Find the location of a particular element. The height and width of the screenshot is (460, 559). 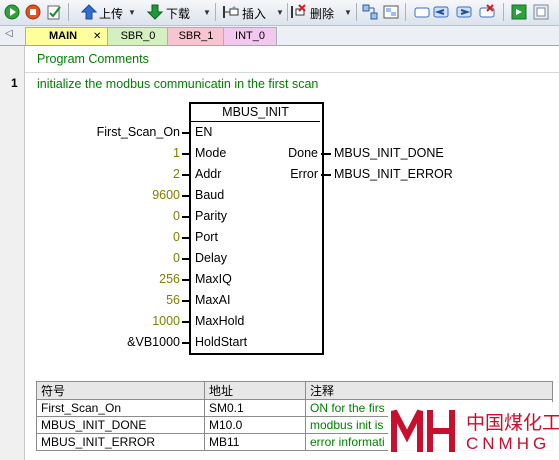

toolbar: 上传 ▼ 下载 ▼ + 插入 ▼ 删除 ▼ is located at coordinates (279, 13).